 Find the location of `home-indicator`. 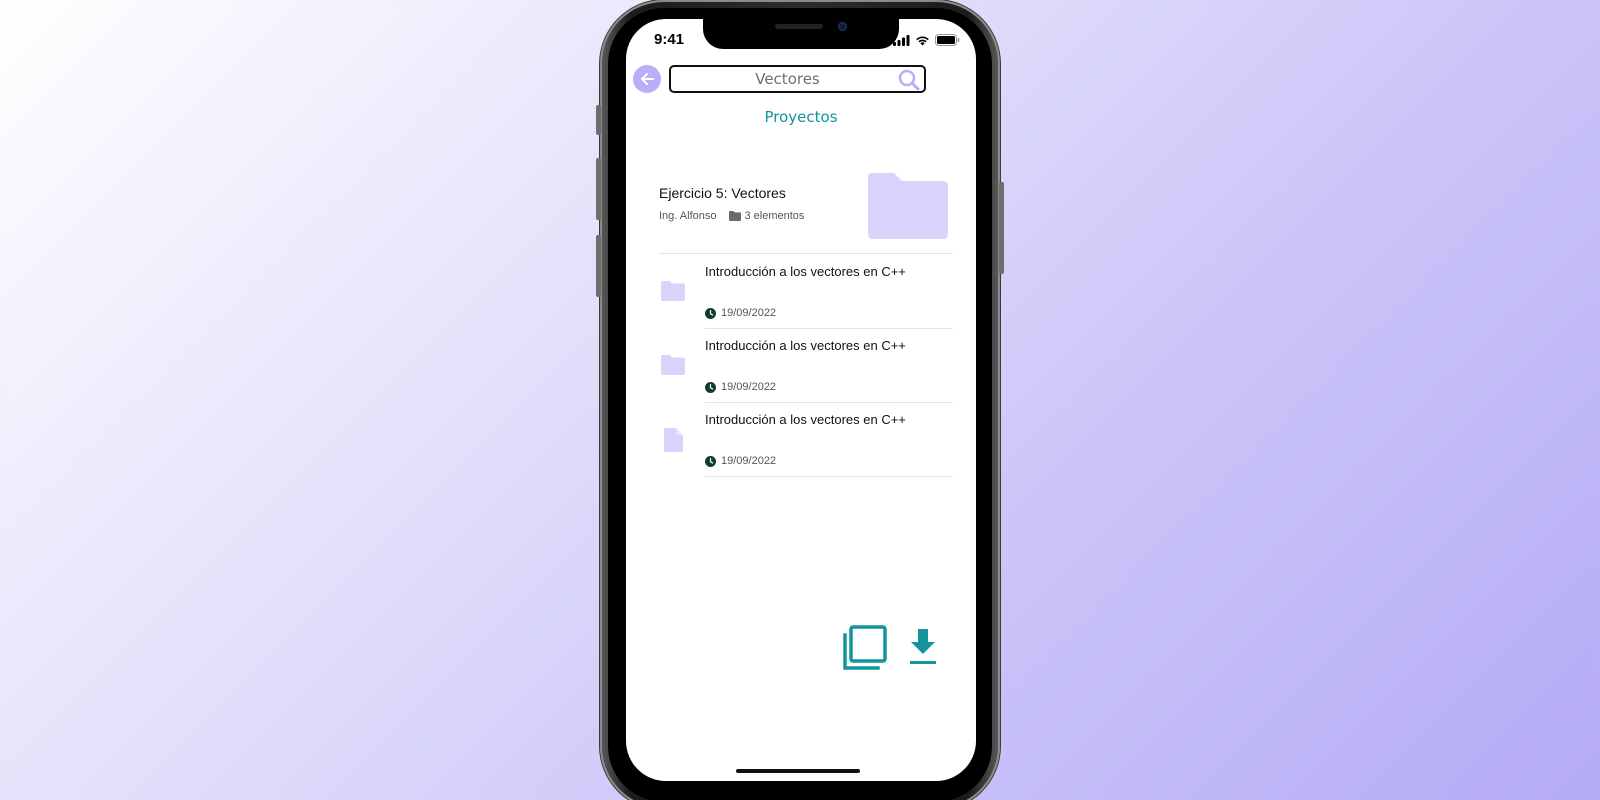

home-indicator is located at coordinates (798, 771).